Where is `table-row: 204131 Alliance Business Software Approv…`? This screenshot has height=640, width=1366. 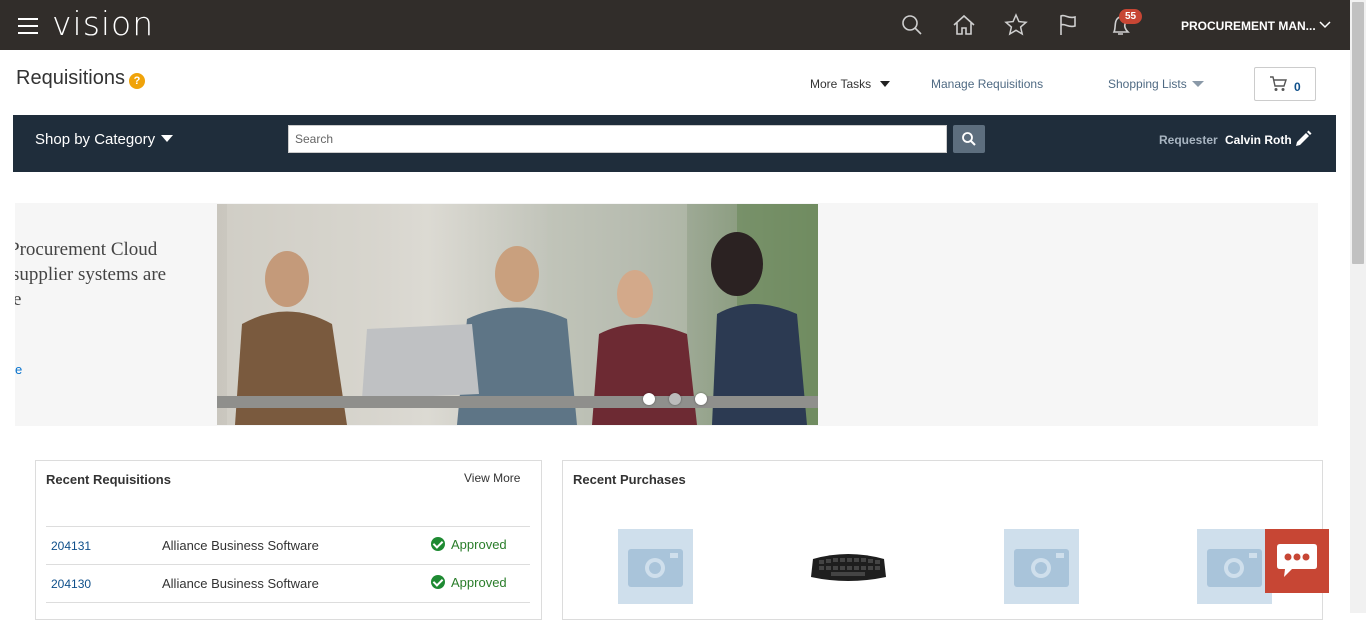
table-row: 204131 Alliance Business Software Approv… is located at coordinates (288, 545).